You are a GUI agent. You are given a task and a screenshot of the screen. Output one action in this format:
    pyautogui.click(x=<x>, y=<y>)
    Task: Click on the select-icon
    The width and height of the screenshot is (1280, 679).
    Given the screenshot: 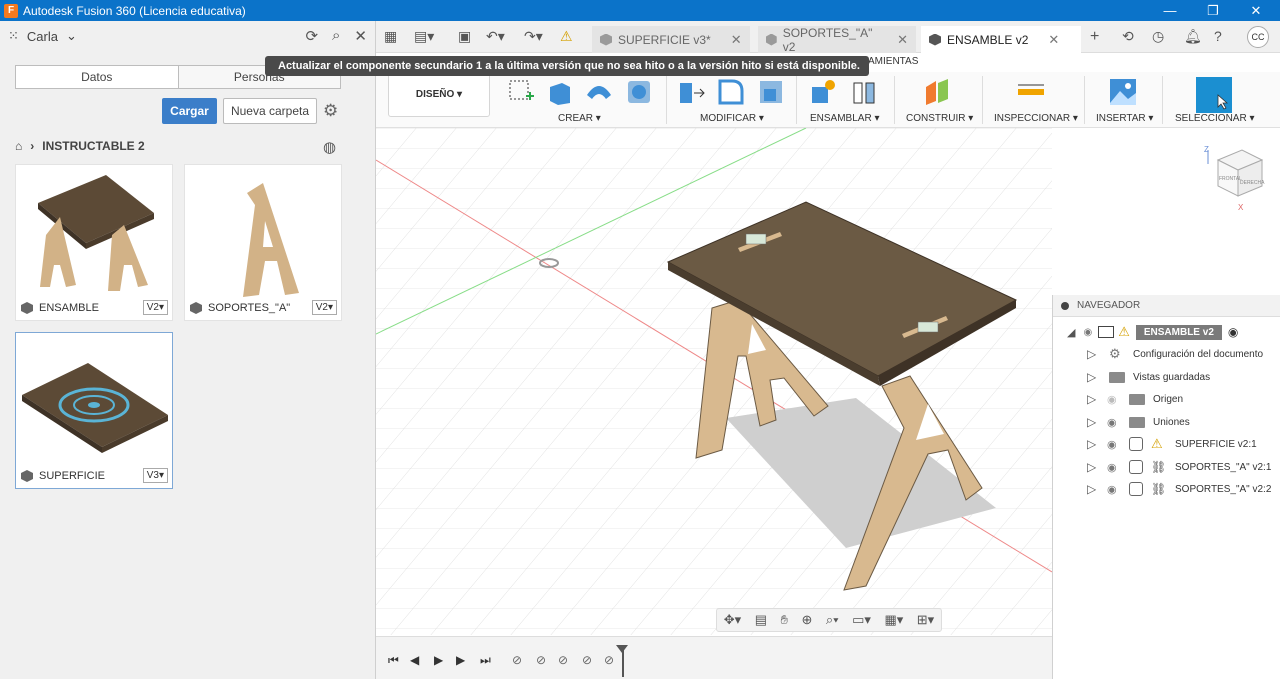 What is the action you would take?
    pyautogui.click(x=1214, y=95)
    